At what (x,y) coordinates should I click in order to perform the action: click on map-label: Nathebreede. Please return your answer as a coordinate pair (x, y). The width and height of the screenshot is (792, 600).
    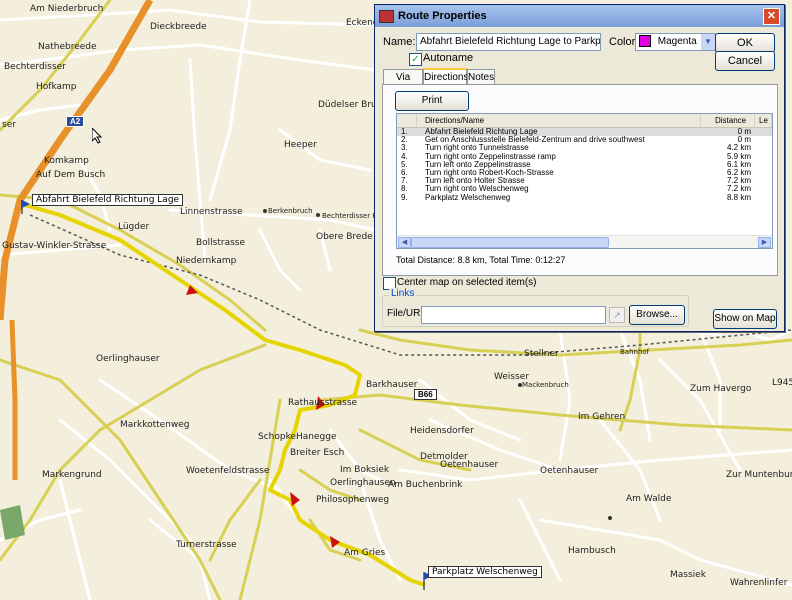
    Looking at the image, I should click on (67, 47).